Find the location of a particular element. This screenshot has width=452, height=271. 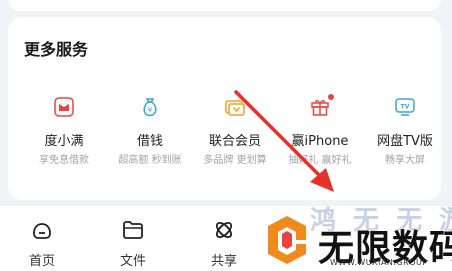

service-item-win-iphone: 赢iPhone 抽好礼 赢好礼 is located at coordinates (320, 133).